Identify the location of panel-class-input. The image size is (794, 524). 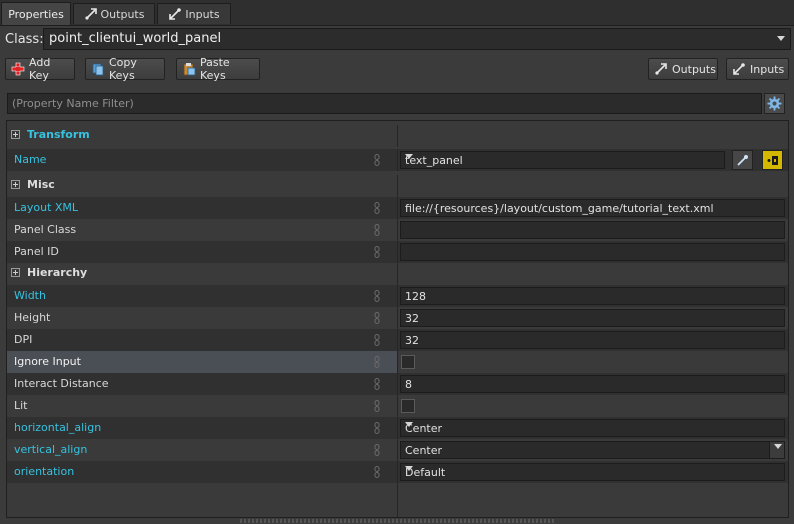
(592, 230).